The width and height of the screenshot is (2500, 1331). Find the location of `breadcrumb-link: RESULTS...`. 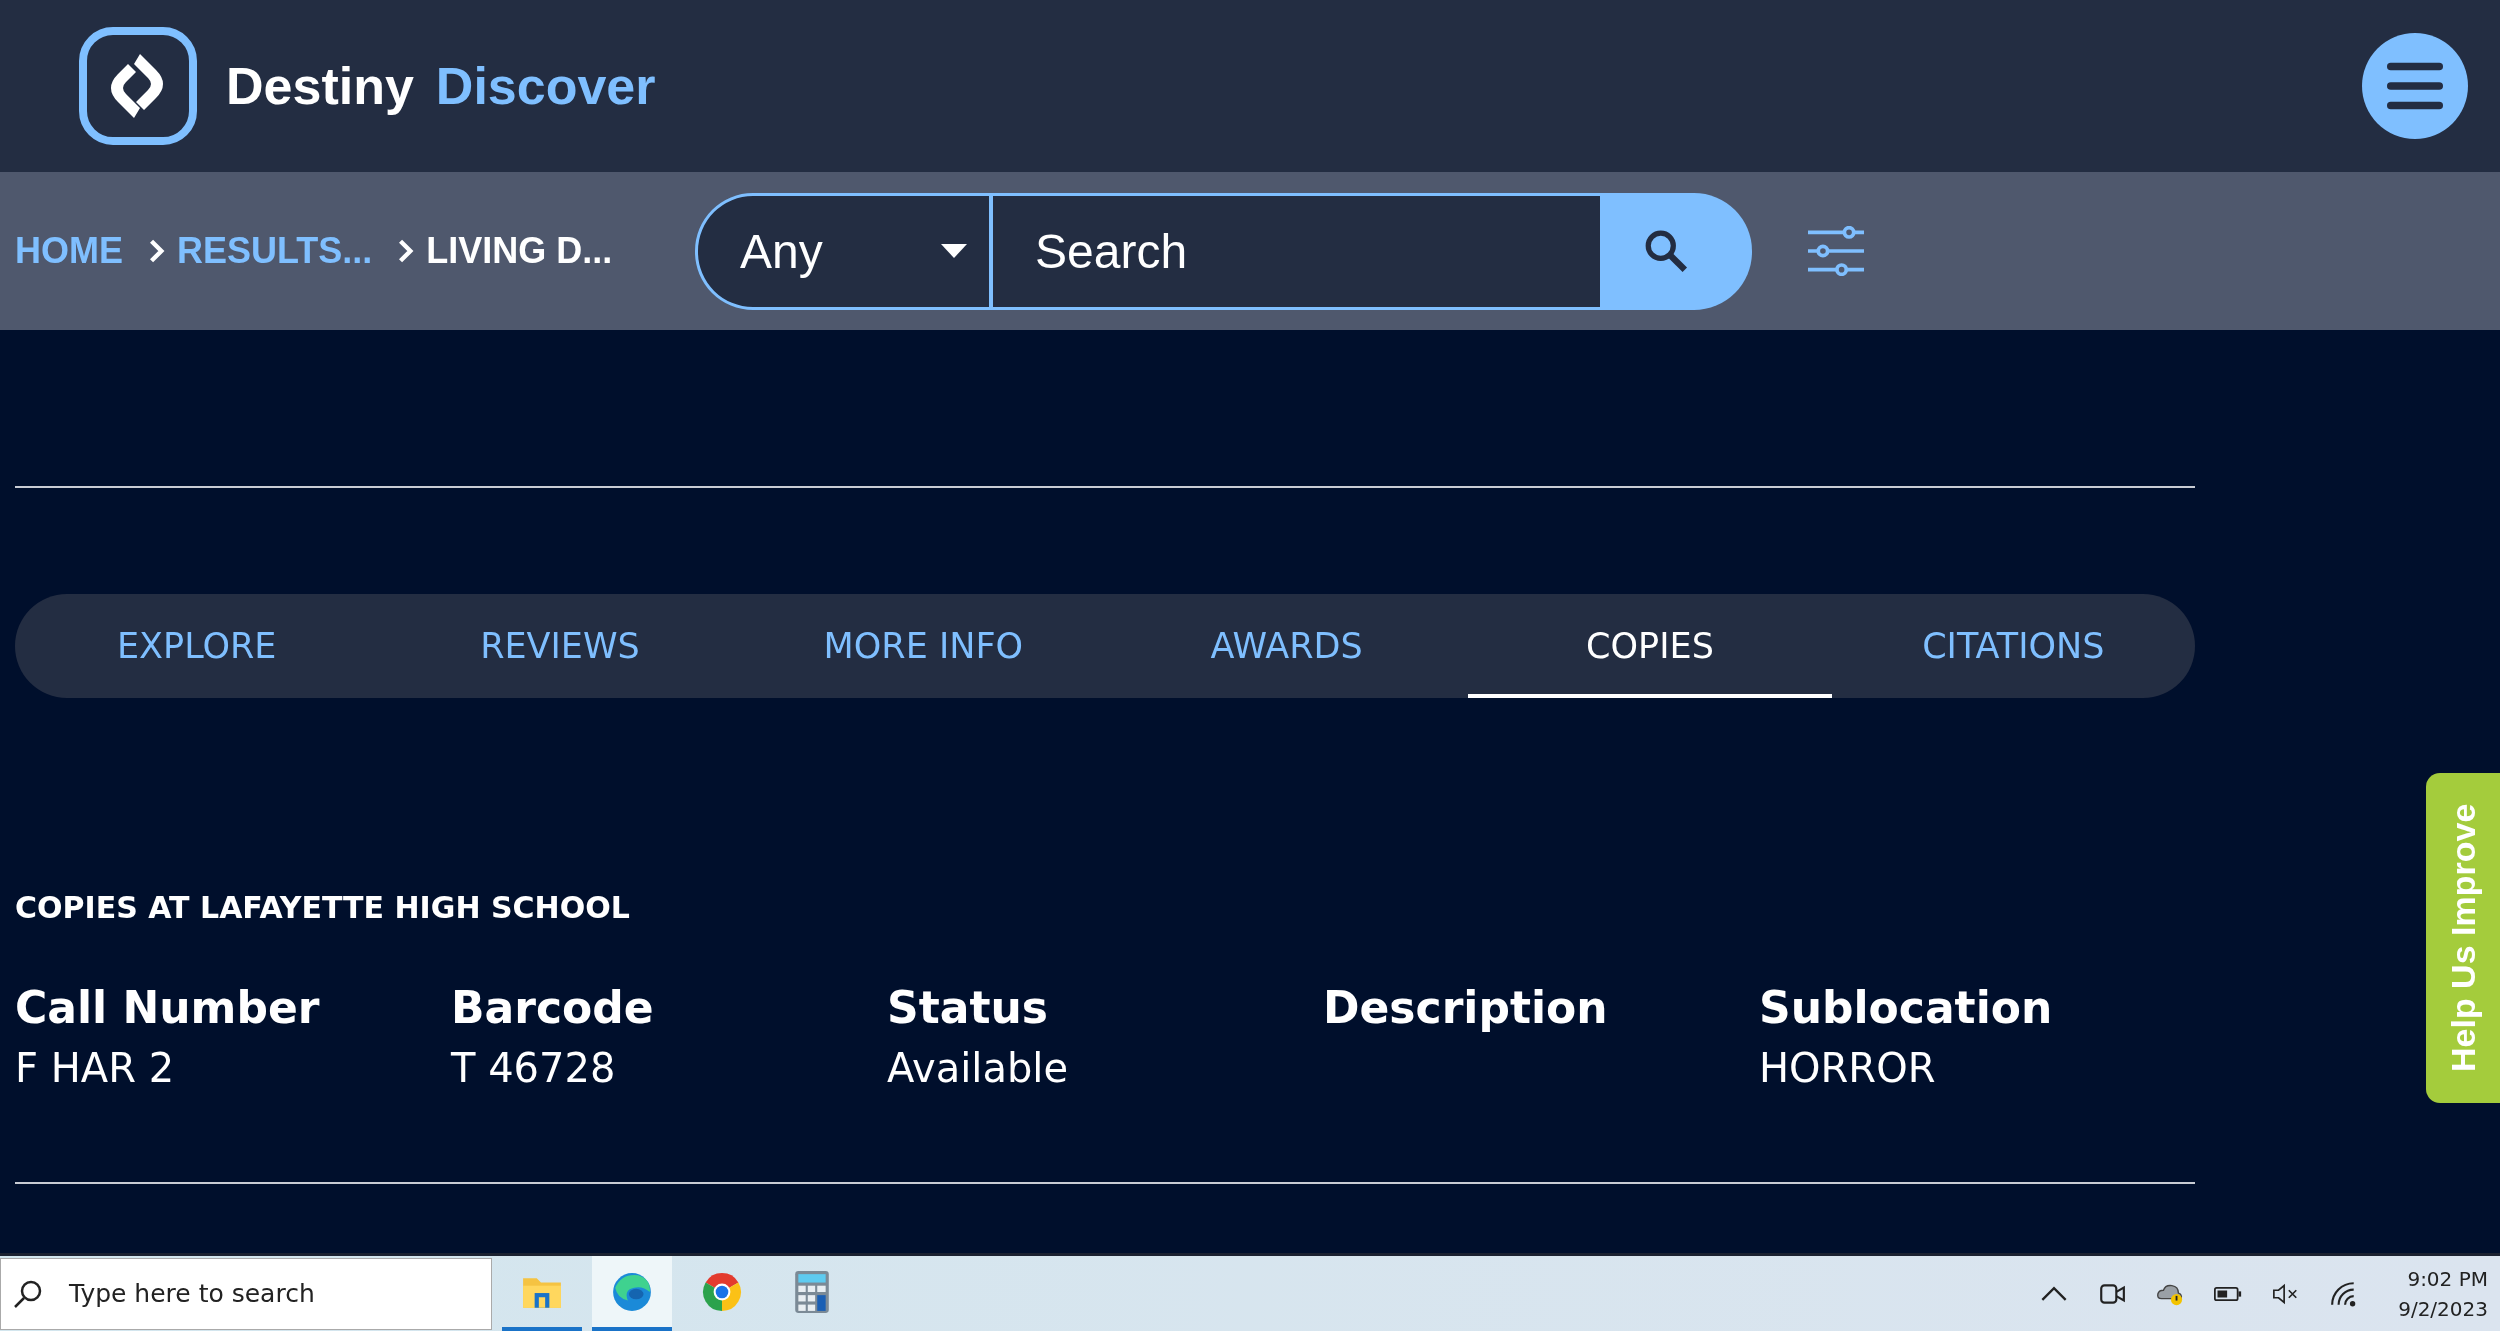

breadcrumb-link: RESULTS... is located at coordinates (275, 251).